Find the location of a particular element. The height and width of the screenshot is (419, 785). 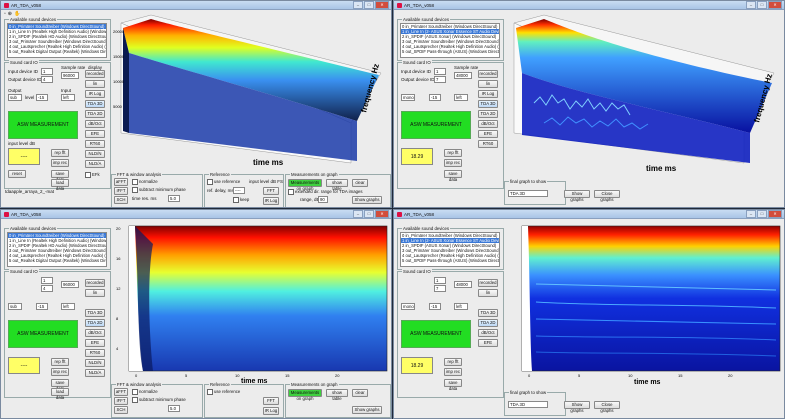

sample-rate-field: 48000 is located at coordinates (463, 75).